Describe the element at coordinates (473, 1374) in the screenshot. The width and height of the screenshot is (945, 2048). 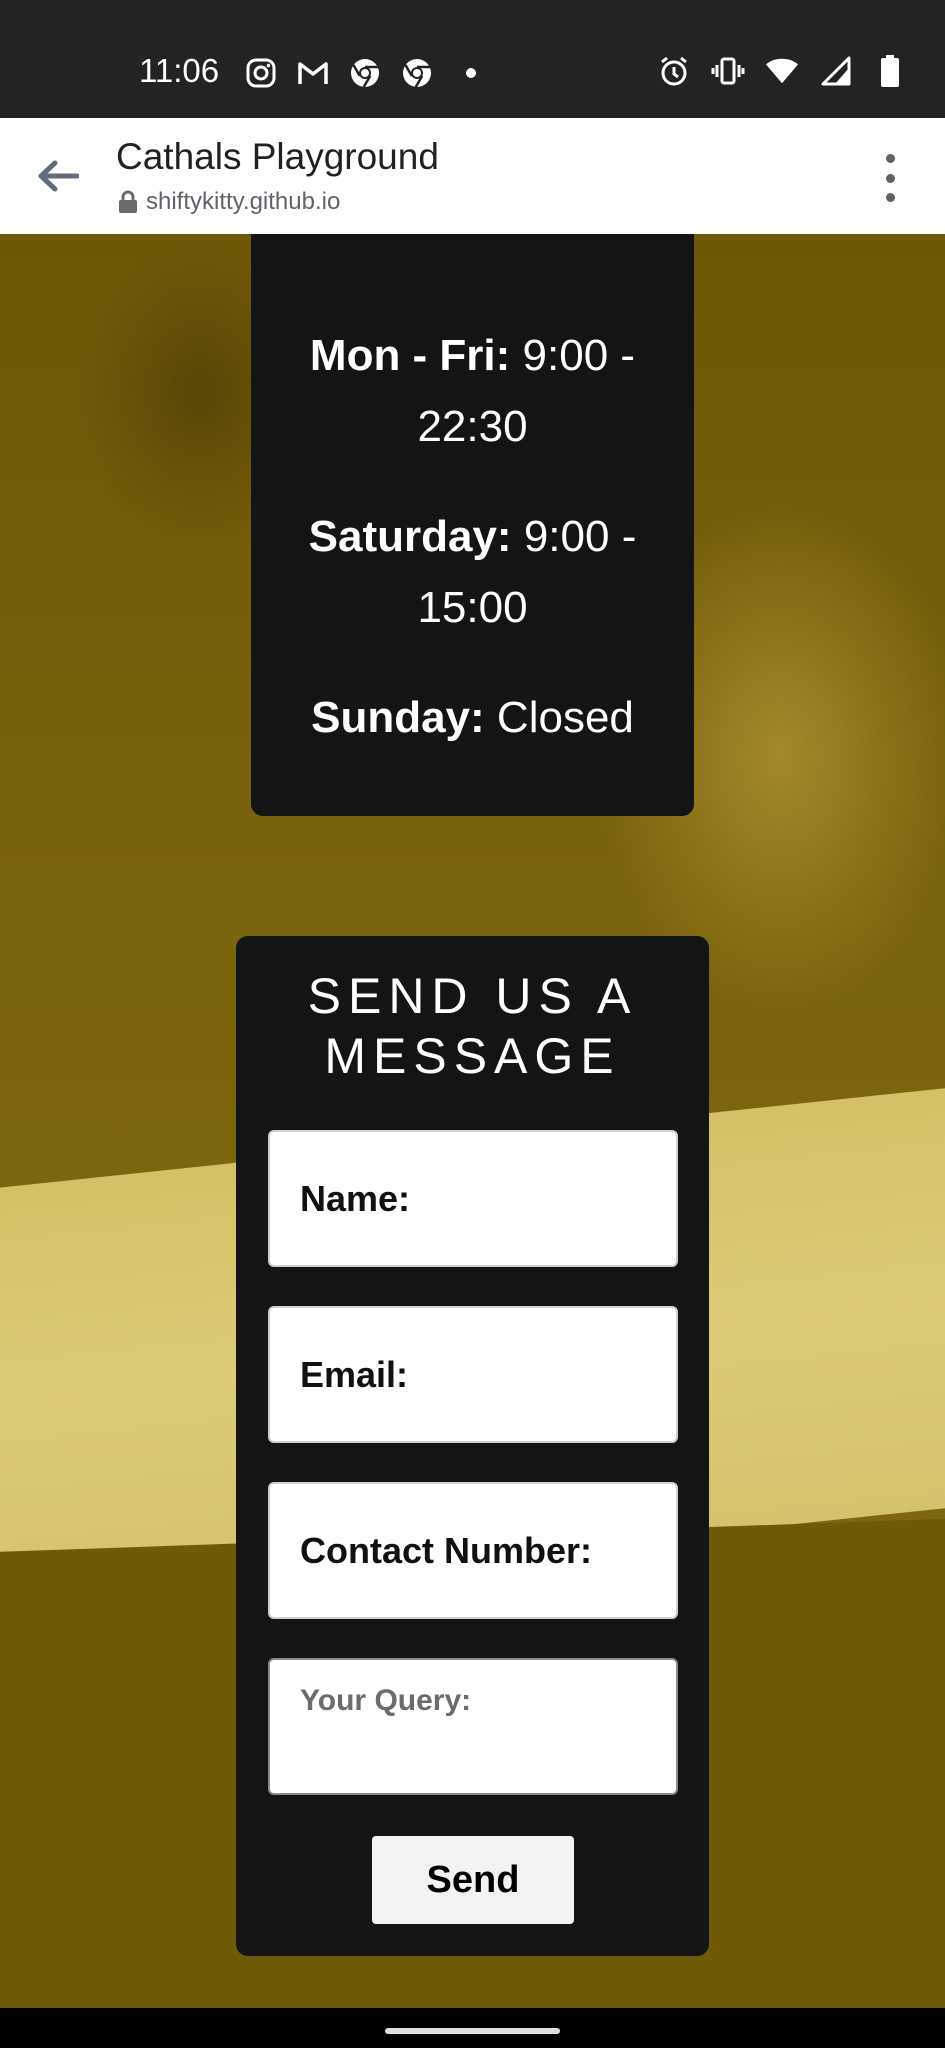
I see `email-field: Email:` at that location.